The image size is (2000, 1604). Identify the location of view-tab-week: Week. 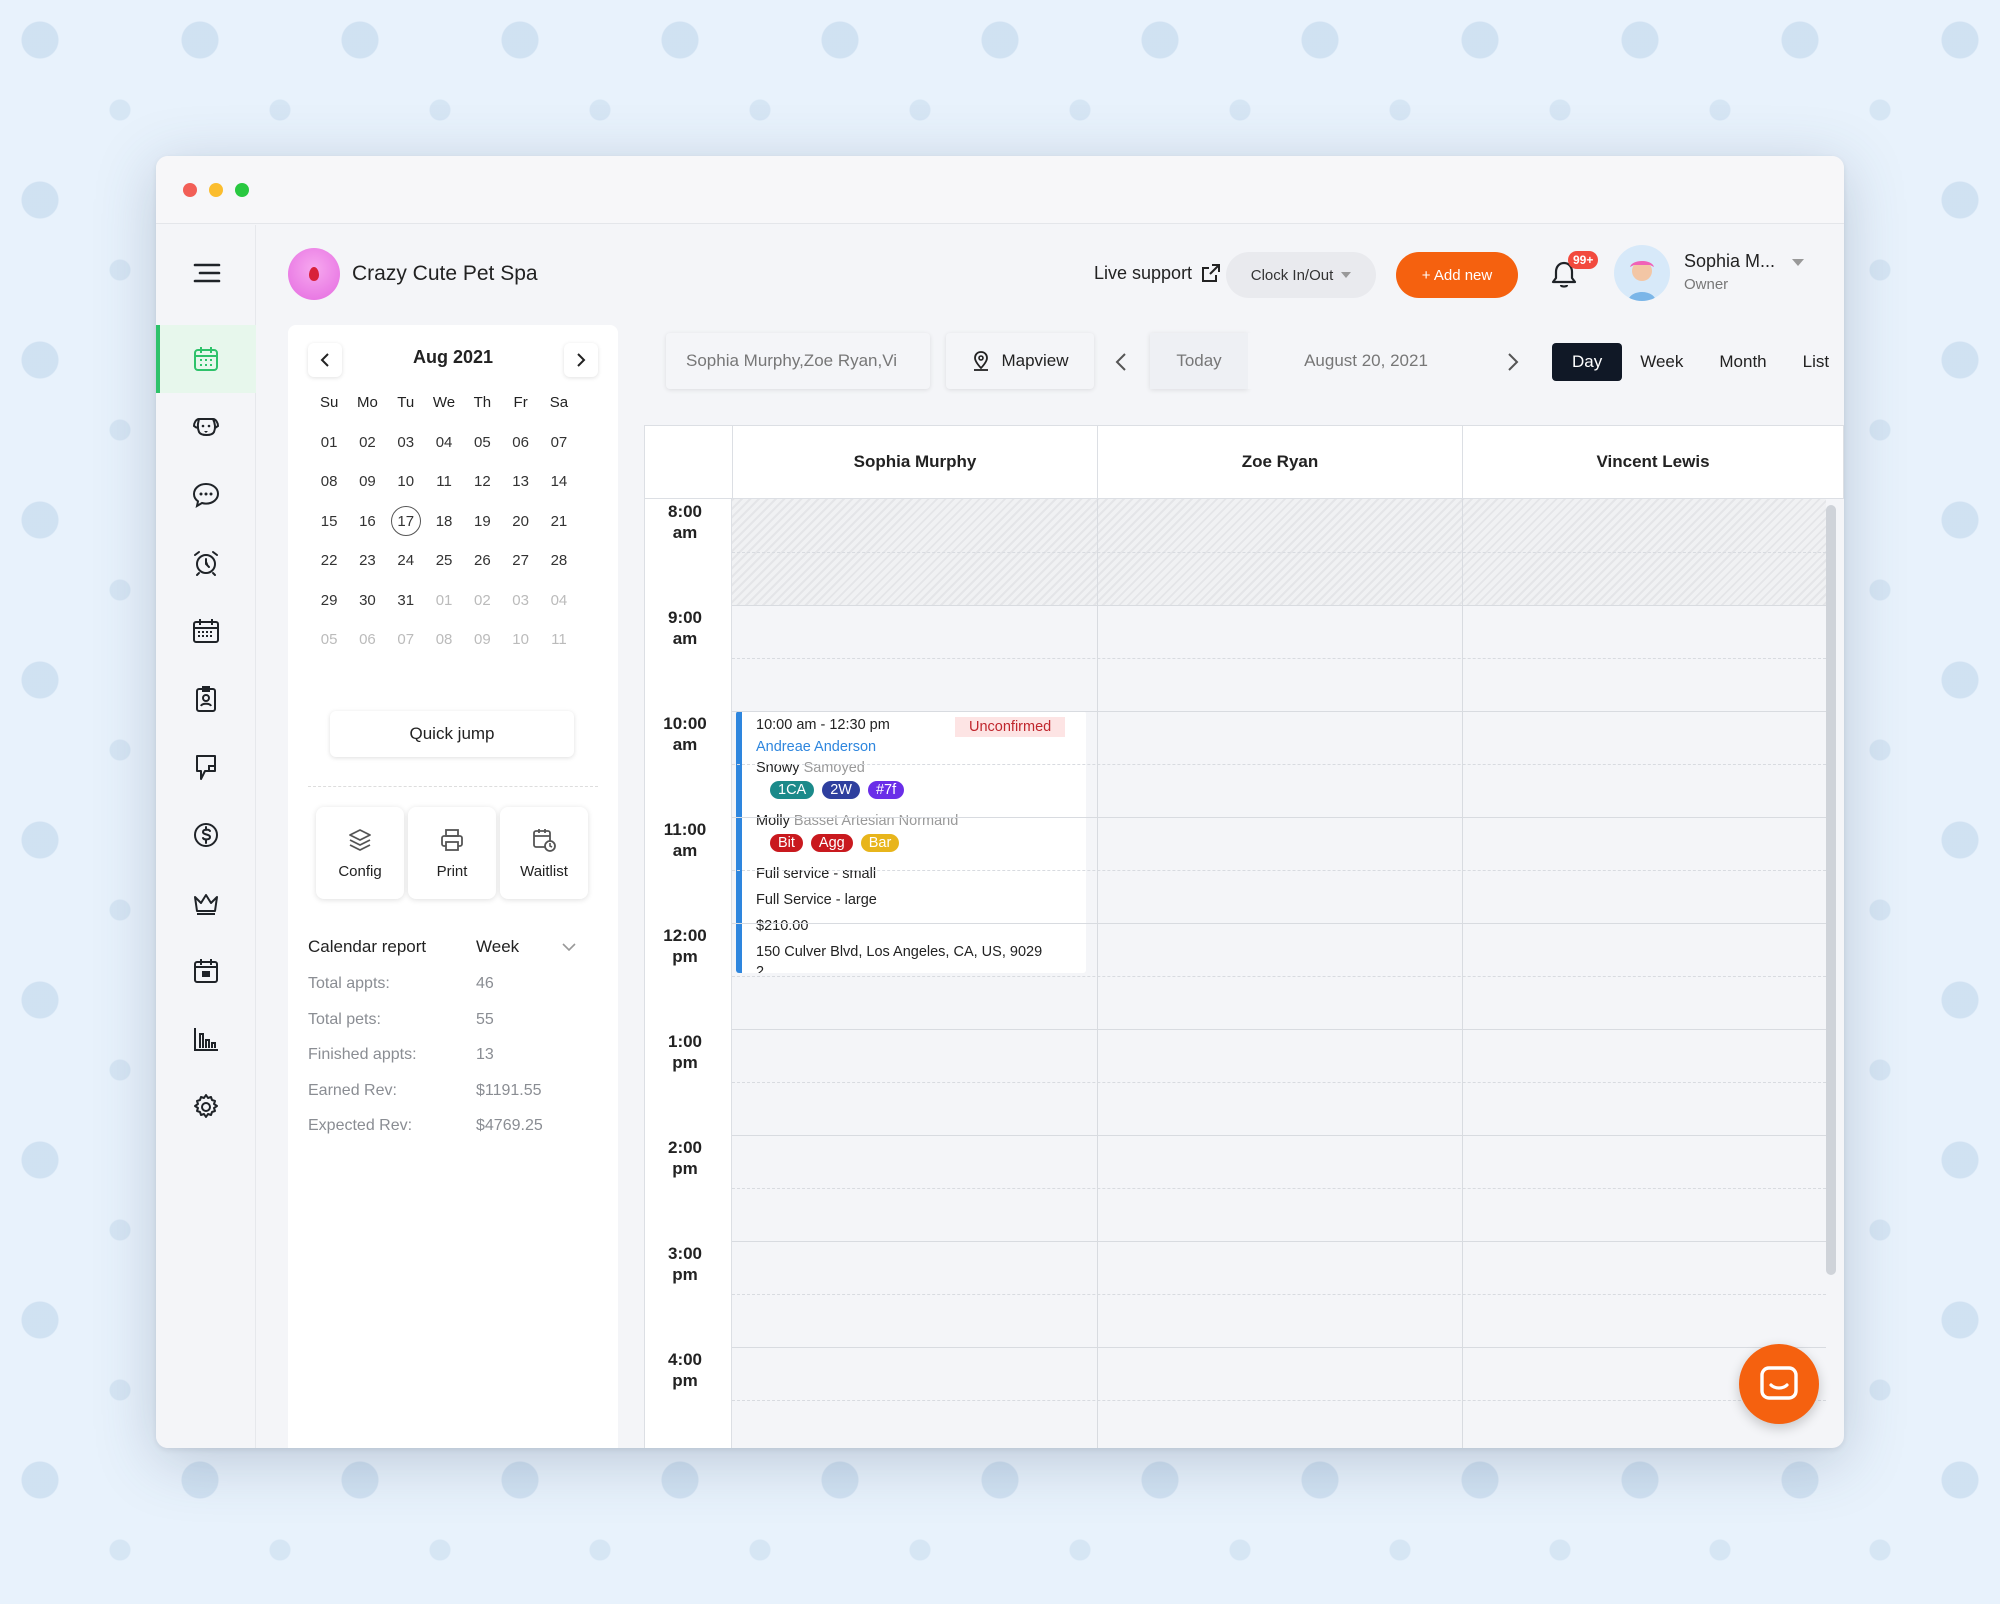
(1661, 362).